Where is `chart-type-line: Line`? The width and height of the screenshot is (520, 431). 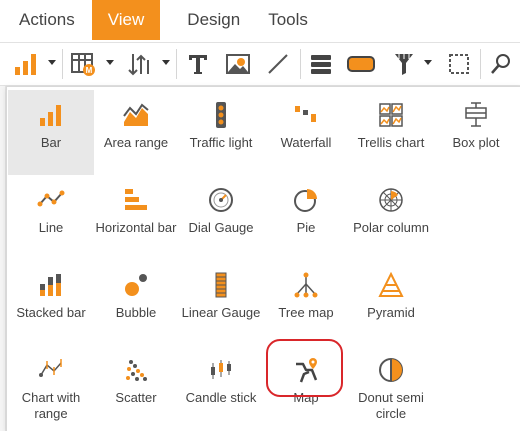 chart-type-line: Line is located at coordinates (51, 217).